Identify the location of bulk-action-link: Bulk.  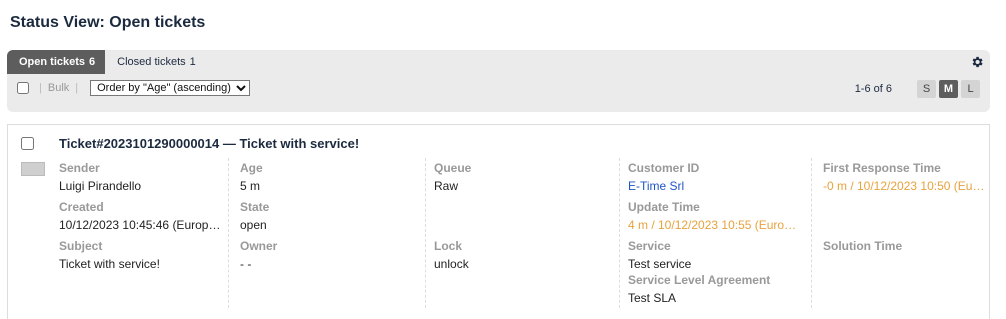
(58, 88).